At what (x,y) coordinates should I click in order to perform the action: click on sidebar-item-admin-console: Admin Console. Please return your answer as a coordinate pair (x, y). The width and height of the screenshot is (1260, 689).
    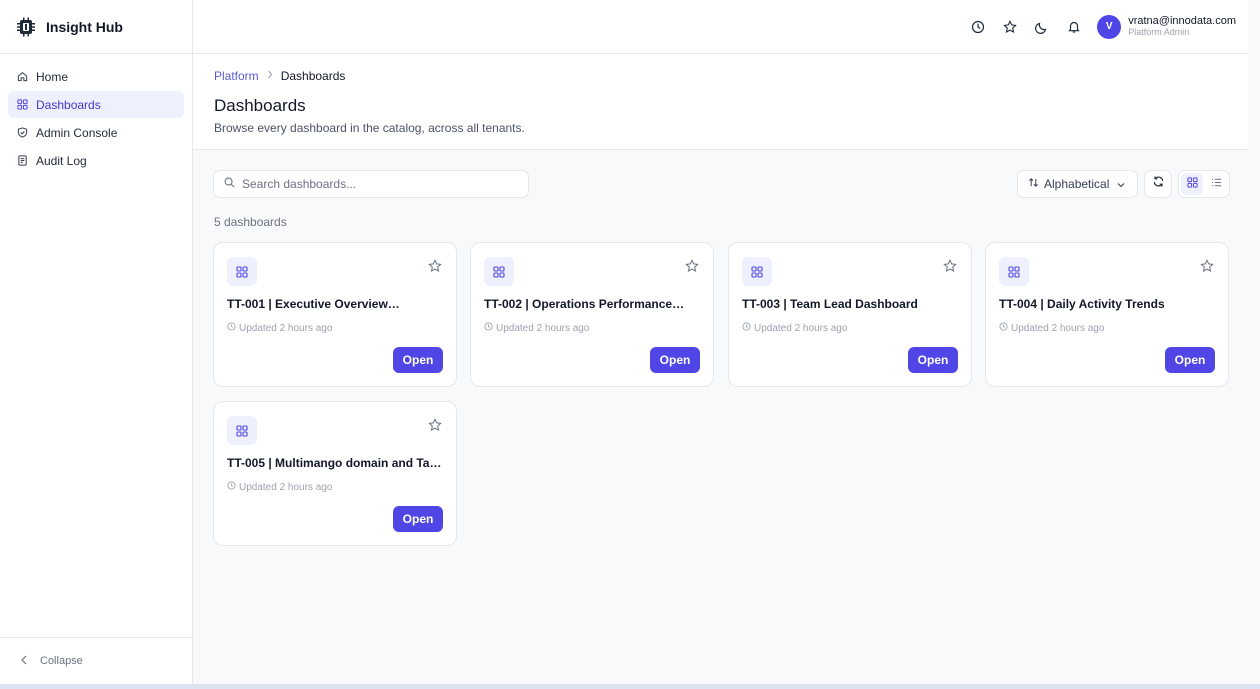
    Looking at the image, I should click on (96, 132).